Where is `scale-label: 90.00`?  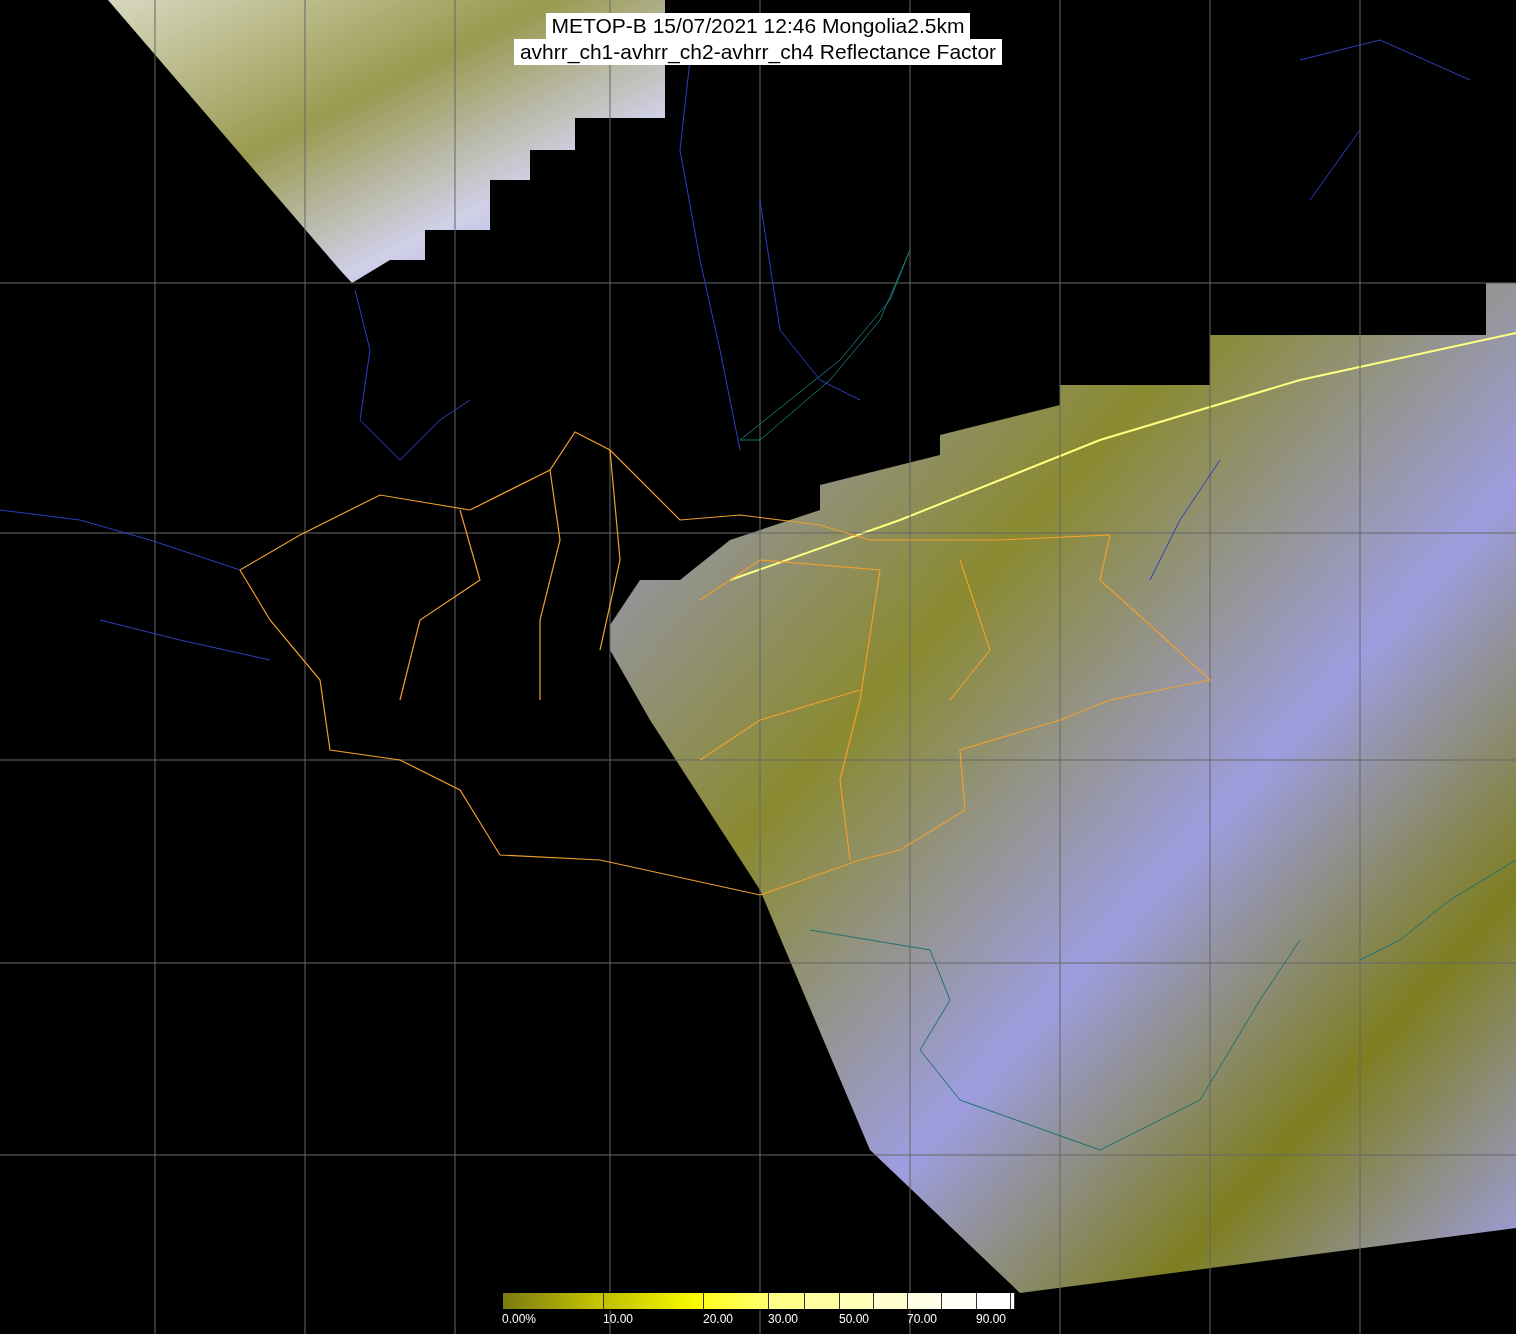 scale-label: 90.00 is located at coordinates (991, 1319).